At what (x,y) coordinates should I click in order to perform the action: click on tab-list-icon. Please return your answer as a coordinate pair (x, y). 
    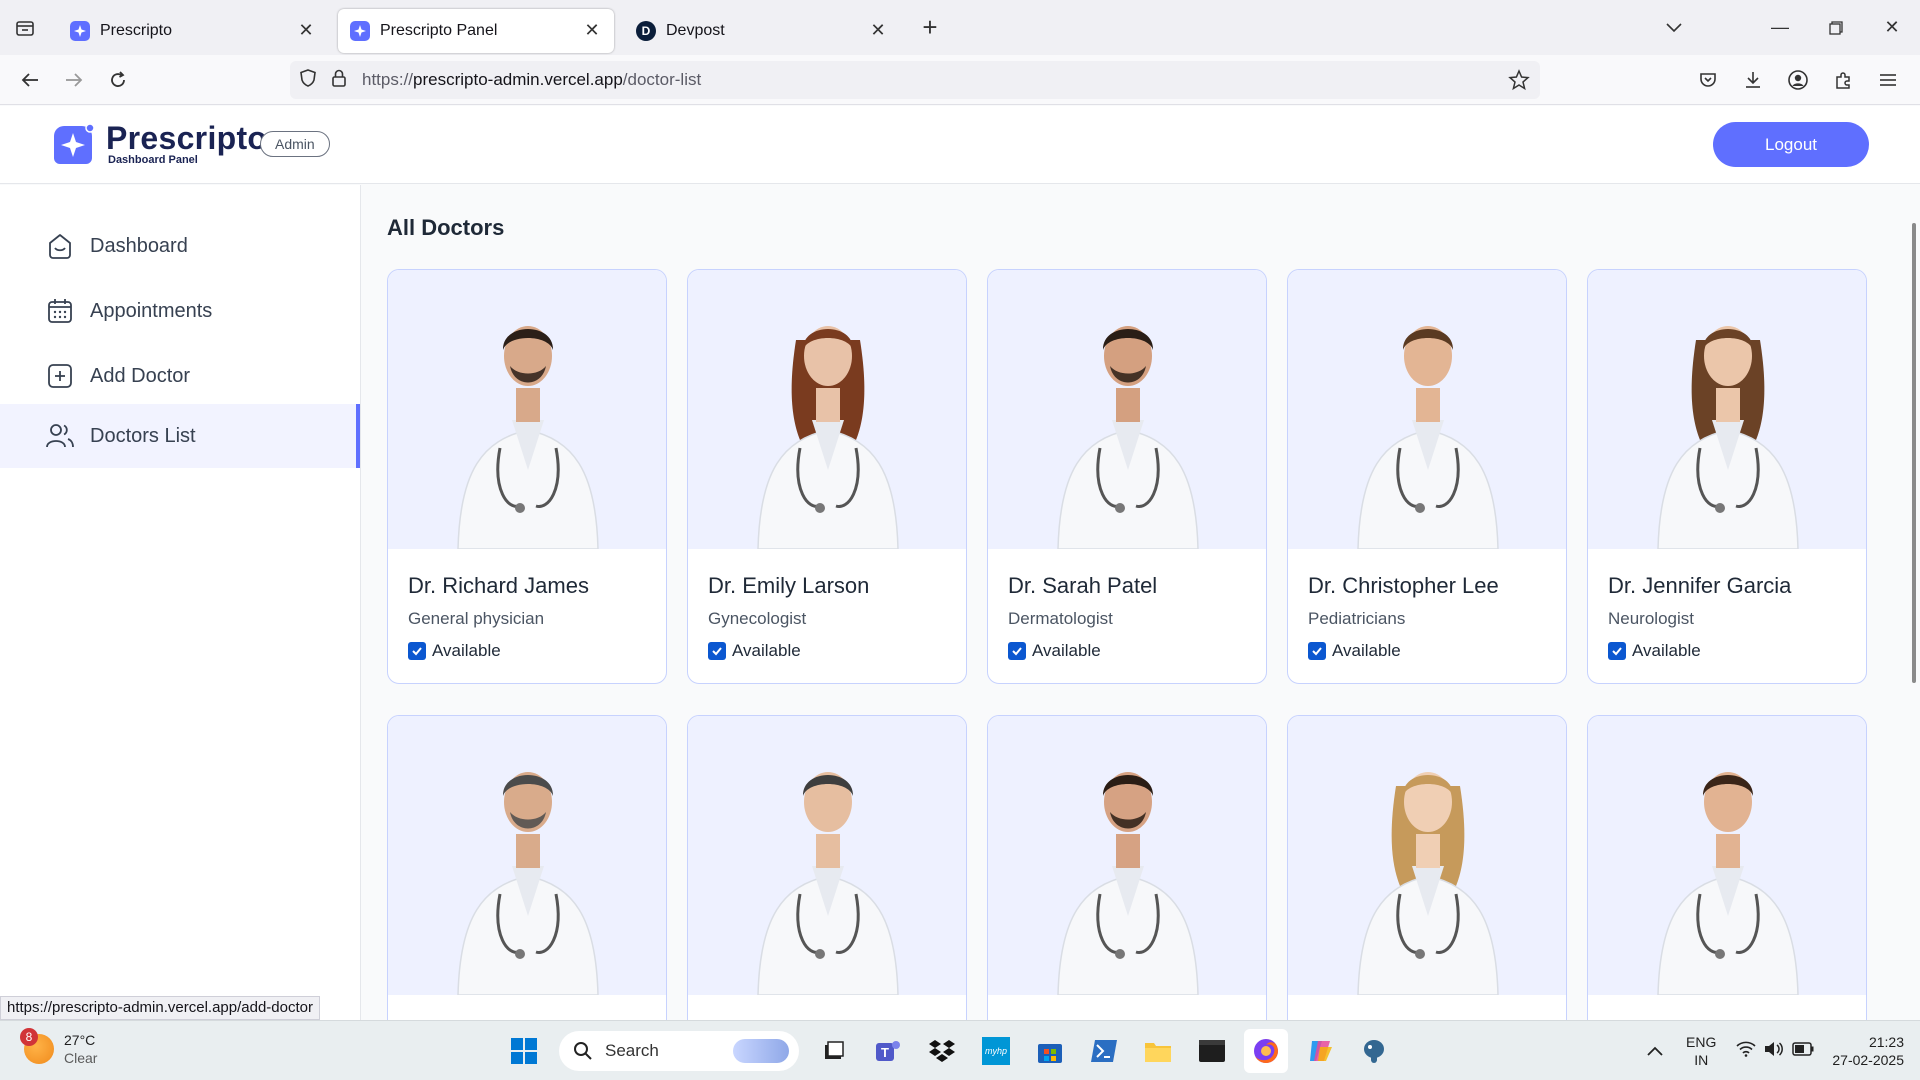
    Looking at the image, I should click on (25, 27).